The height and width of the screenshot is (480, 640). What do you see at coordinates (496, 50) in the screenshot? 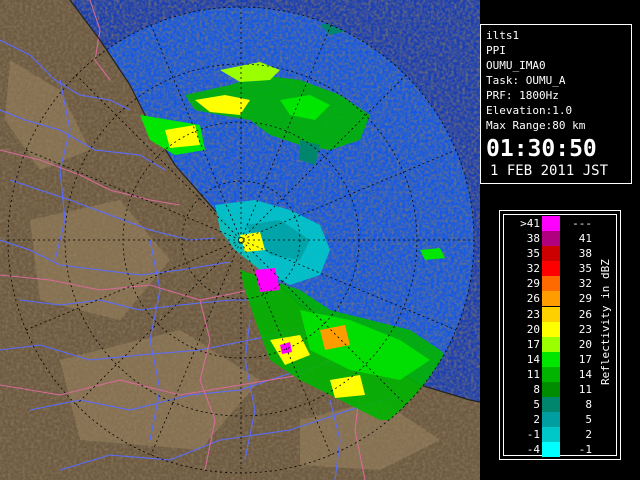
I see `scan-type: PPI` at bounding box center [496, 50].